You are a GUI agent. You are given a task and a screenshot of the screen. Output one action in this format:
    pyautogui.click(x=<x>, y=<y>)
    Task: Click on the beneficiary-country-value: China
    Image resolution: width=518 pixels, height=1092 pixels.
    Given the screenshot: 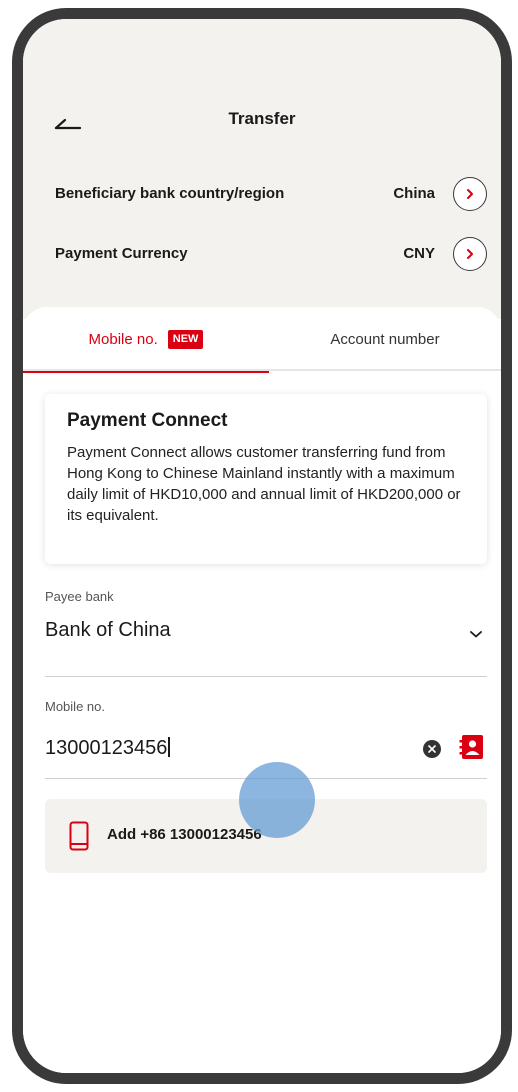 What is the action you would take?
    pyautogui.click(x=414, y=193)
    